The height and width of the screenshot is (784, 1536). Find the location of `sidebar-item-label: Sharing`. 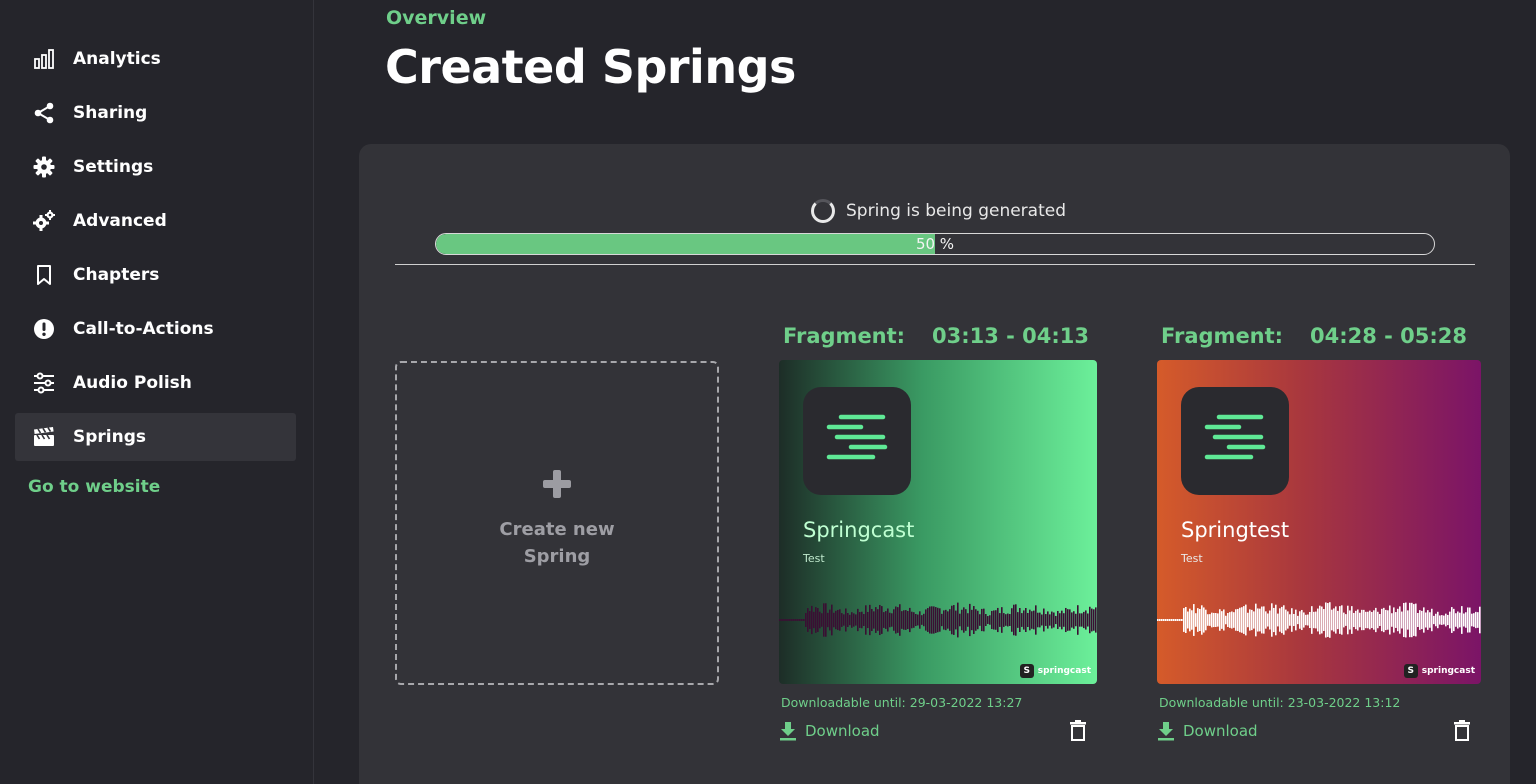

sidebar-item-label: Sharing is located at coordinates (110, 113).